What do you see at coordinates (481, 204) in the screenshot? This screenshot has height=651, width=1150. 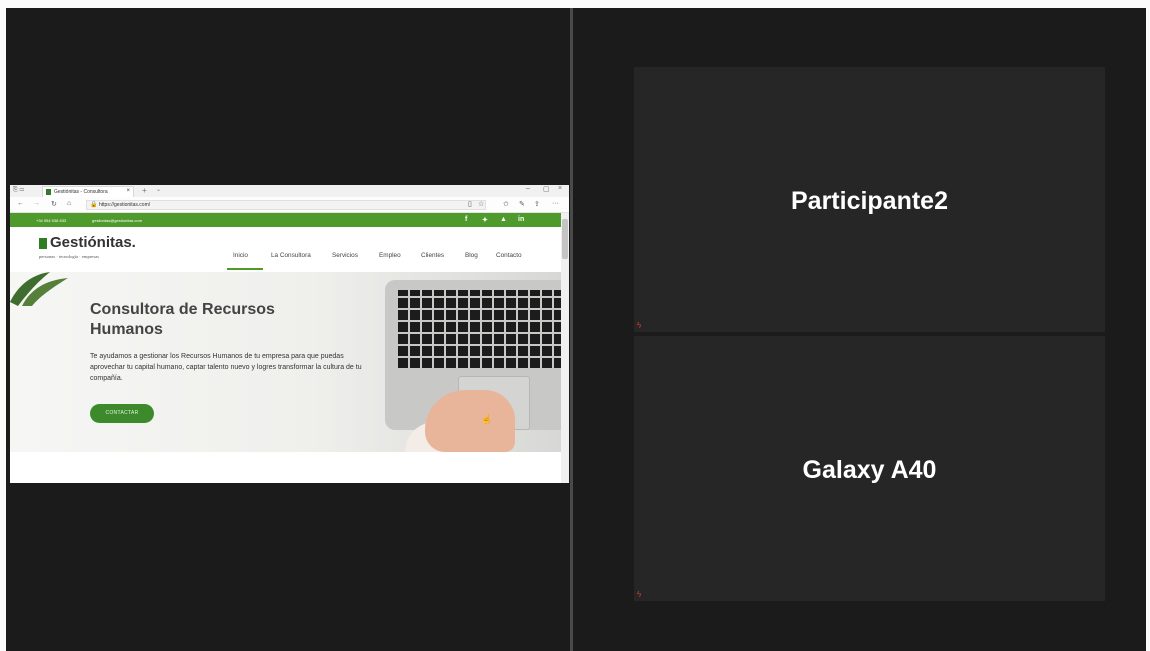 I see `favorite-star-icon: ☆` at bounding box center [481, 204].